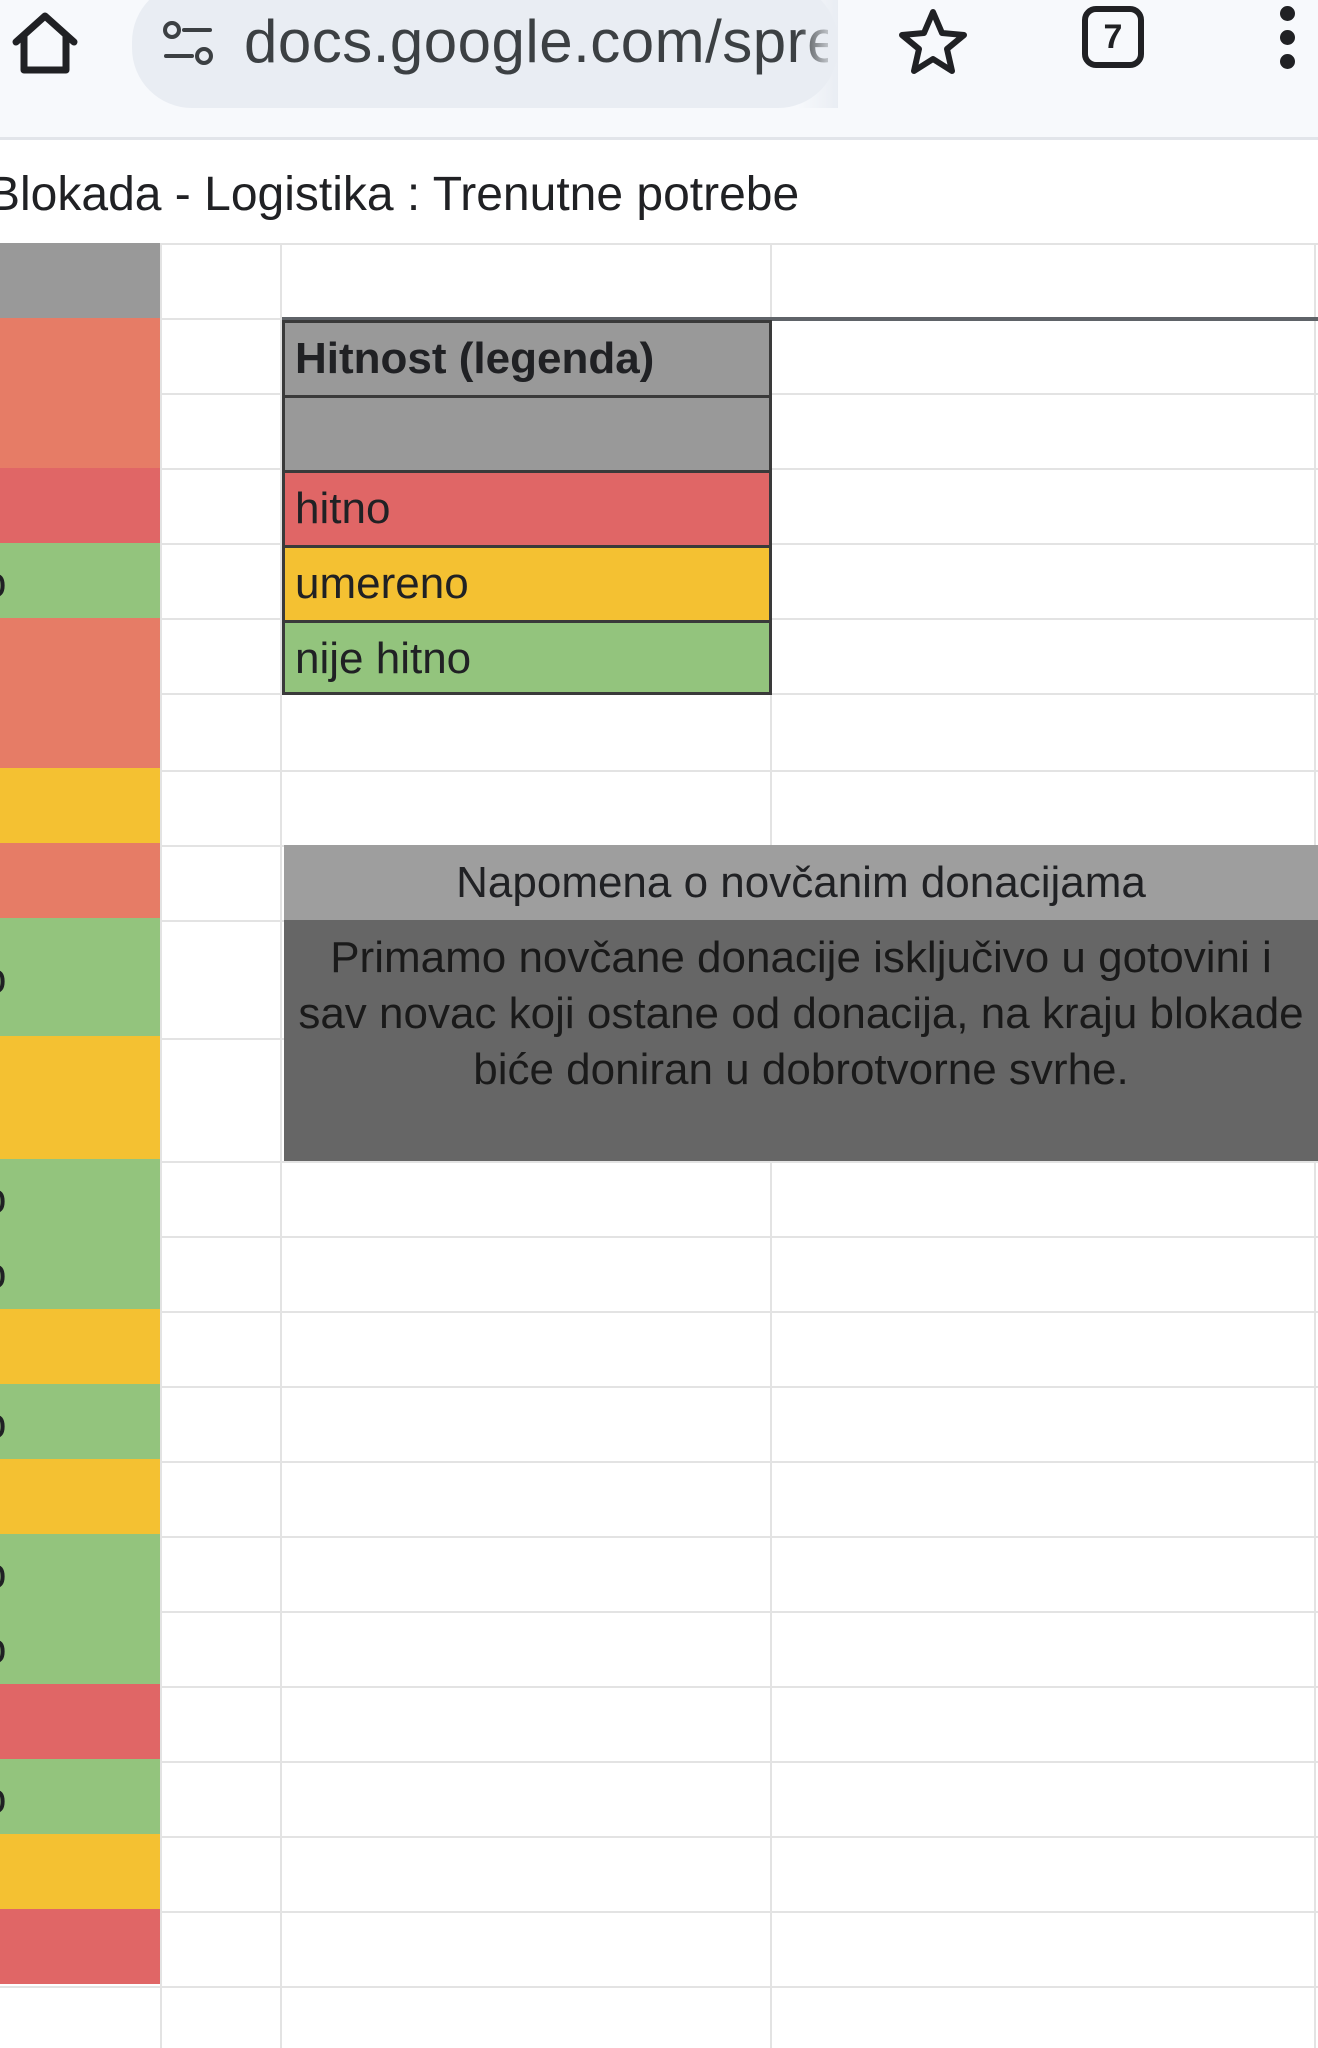 This screenshot has height=2048, width=1318. Describe the element at coordinates (536, 42) in the screenshot. I see `url-text: docs.google.com/spre` at that location.